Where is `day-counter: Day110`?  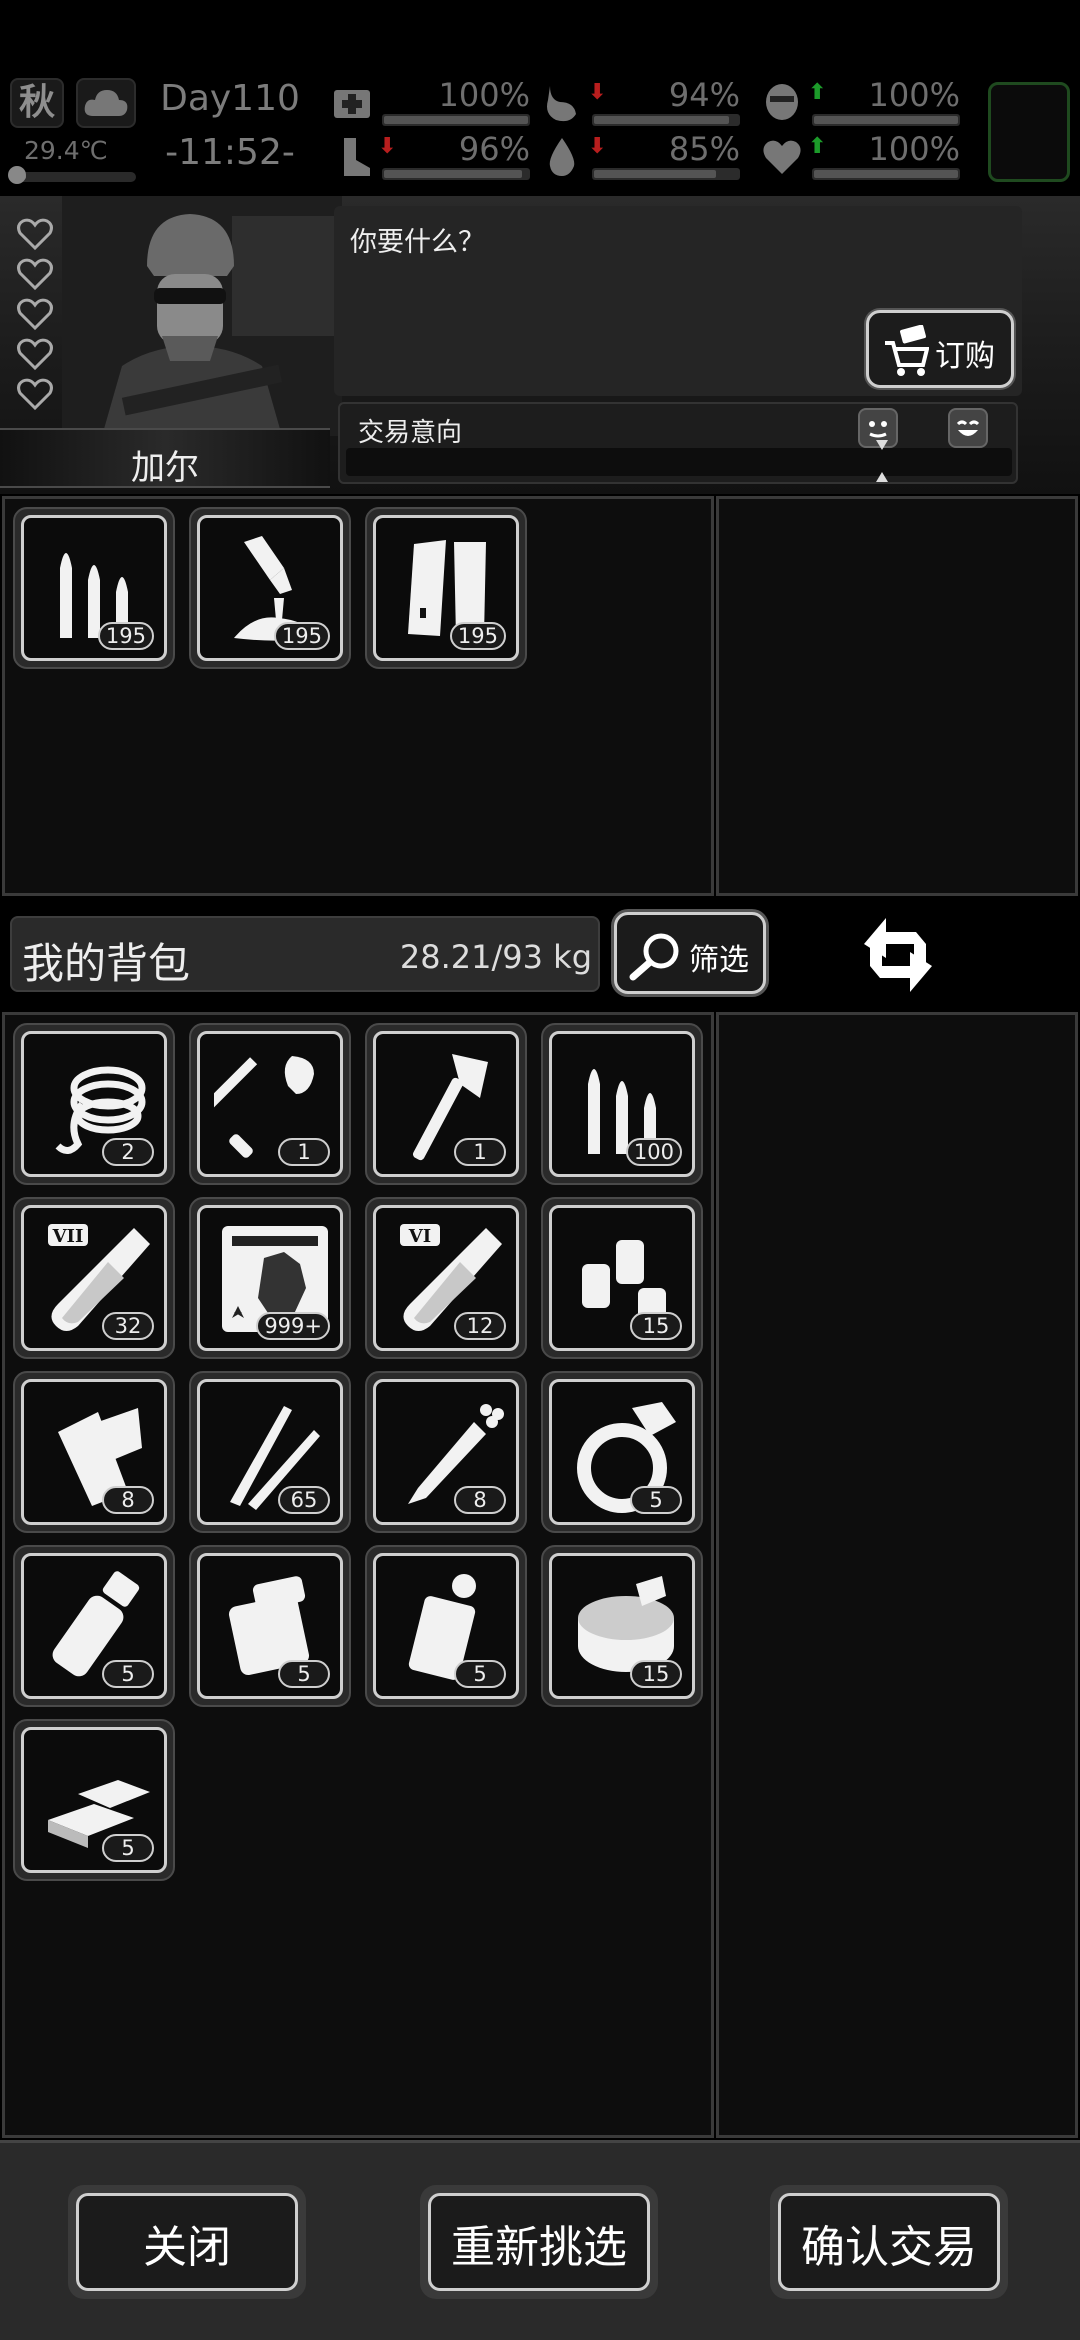 day-counter: Day110 is located at coordinates (230, 98).